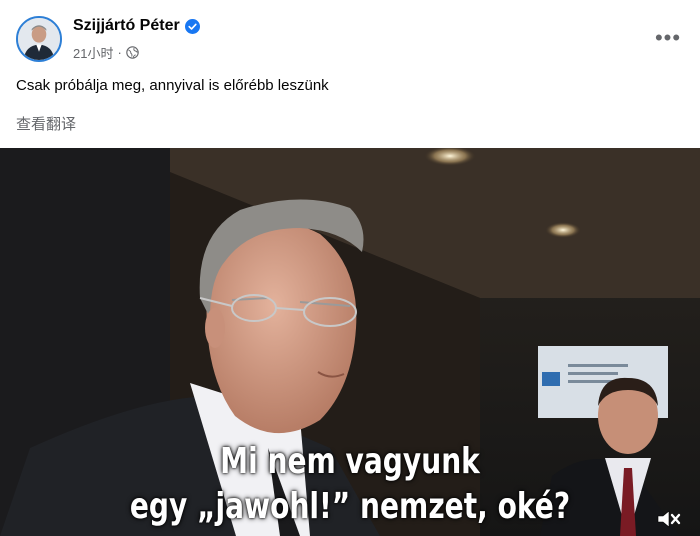 This screenshot has height=536, width=700. What do you see at coordinates (46, 123) in the screenshot?
I see `see-translation-link: 查看翻译` at bounding box center [46, 123].